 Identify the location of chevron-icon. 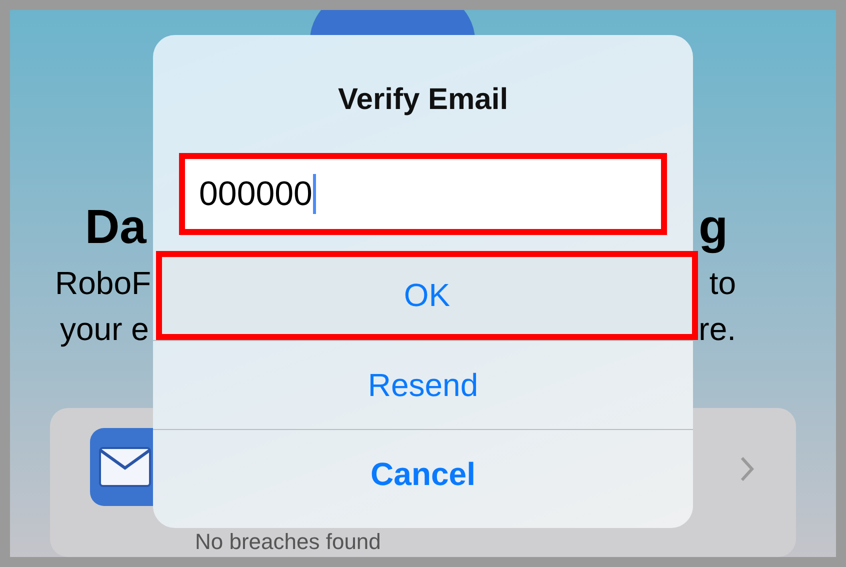
(747, 469).